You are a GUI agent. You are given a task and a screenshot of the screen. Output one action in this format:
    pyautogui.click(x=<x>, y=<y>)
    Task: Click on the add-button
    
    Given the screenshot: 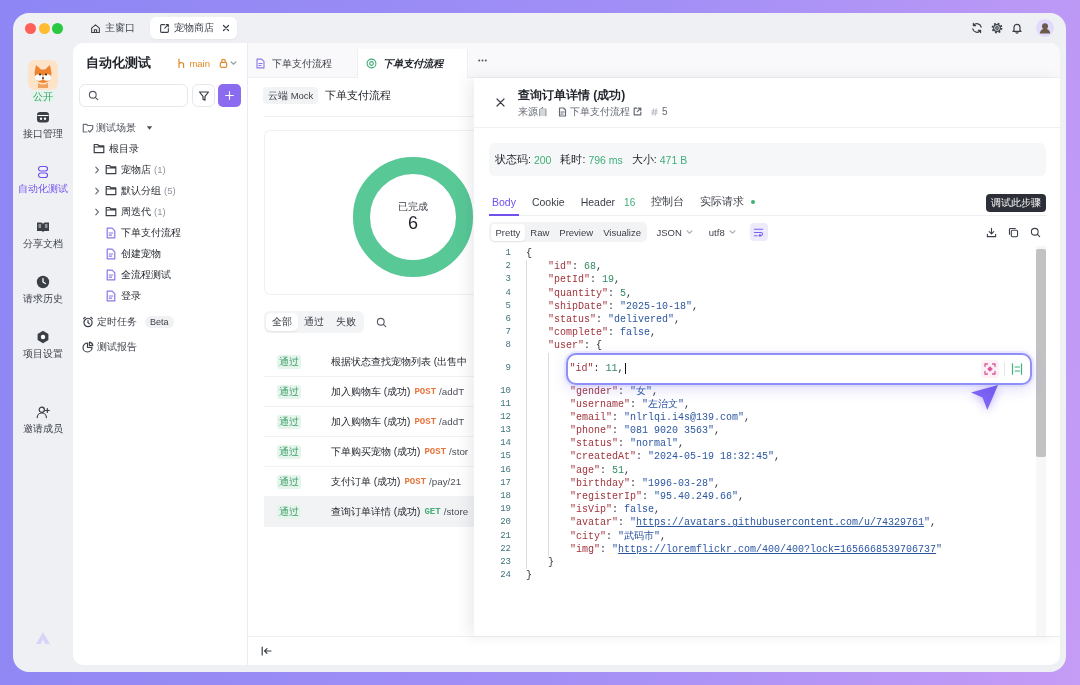 What is the action you would take?
    pyautogui.click(x=229, y=95)
    